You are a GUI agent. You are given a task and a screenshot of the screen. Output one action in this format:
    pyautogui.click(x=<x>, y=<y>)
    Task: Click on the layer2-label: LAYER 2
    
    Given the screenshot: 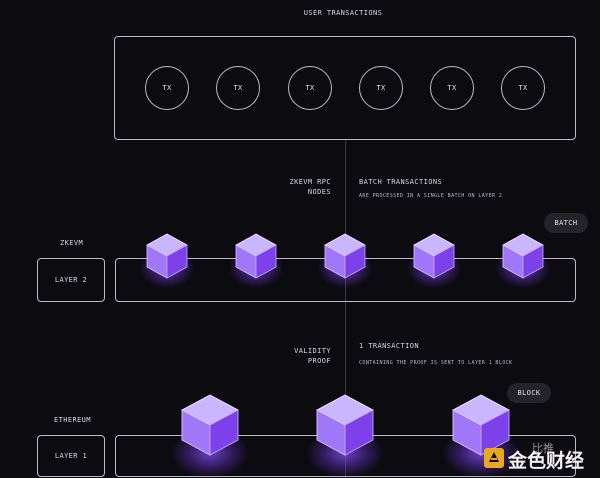 What is the action you would take?
    pyautogui.click(x=71, y=280)
    